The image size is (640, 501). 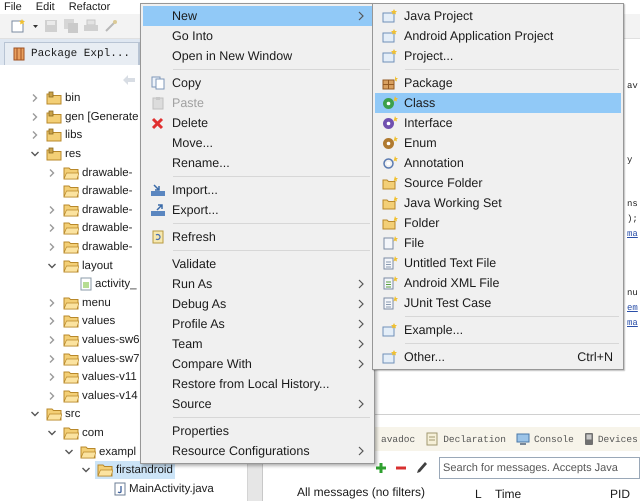 I want to click on view-tab: avadoc, so click(x=398, y=439).